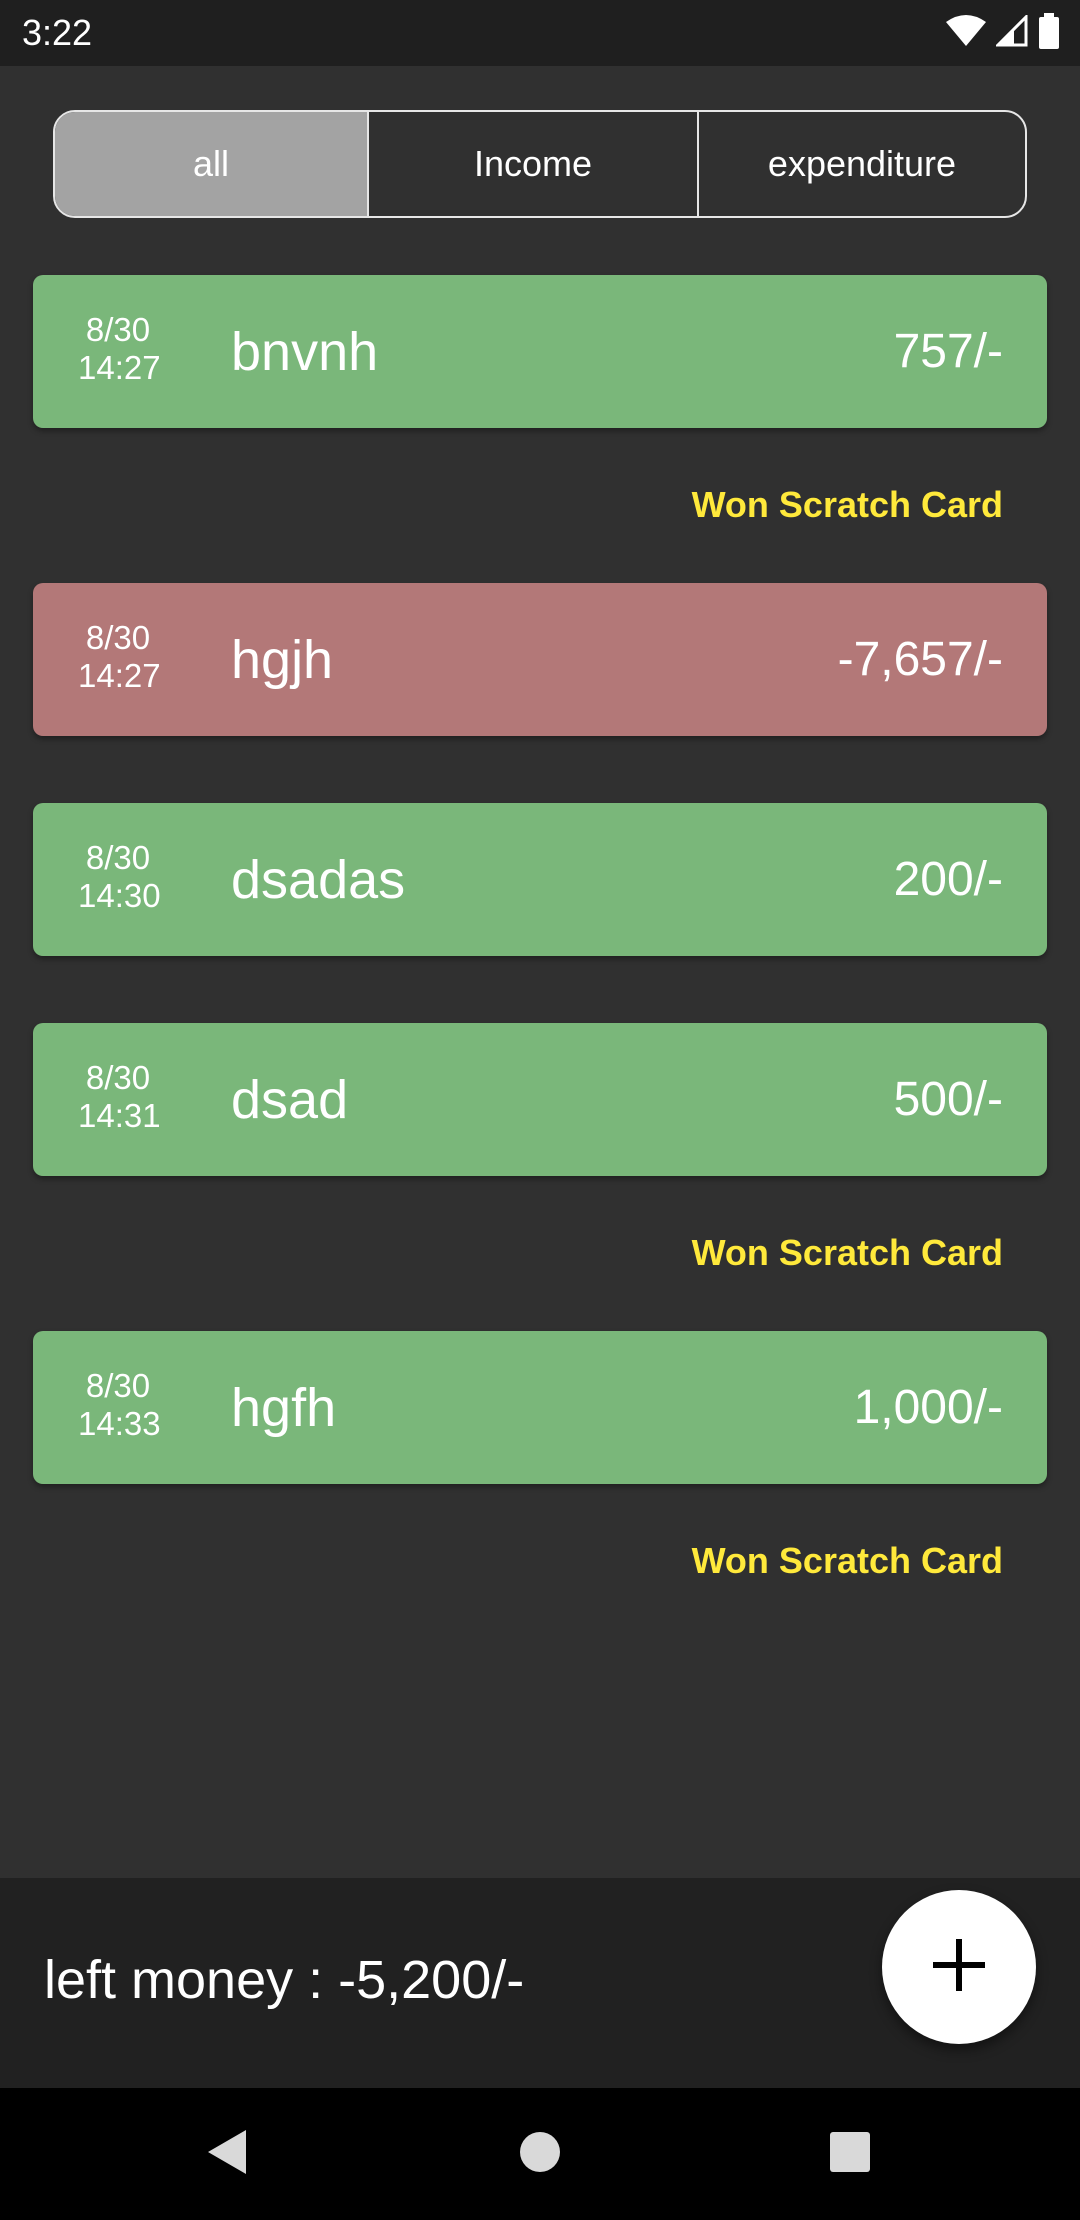  Describe the element at coordinates (1049, 33) in the screenshot. I see `battery-icon` at that location.